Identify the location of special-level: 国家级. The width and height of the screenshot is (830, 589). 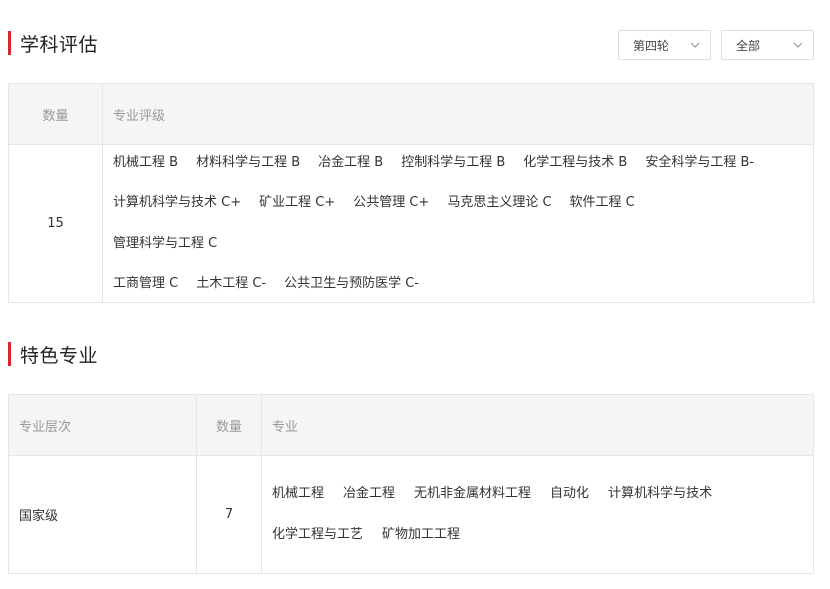
(39, 516).